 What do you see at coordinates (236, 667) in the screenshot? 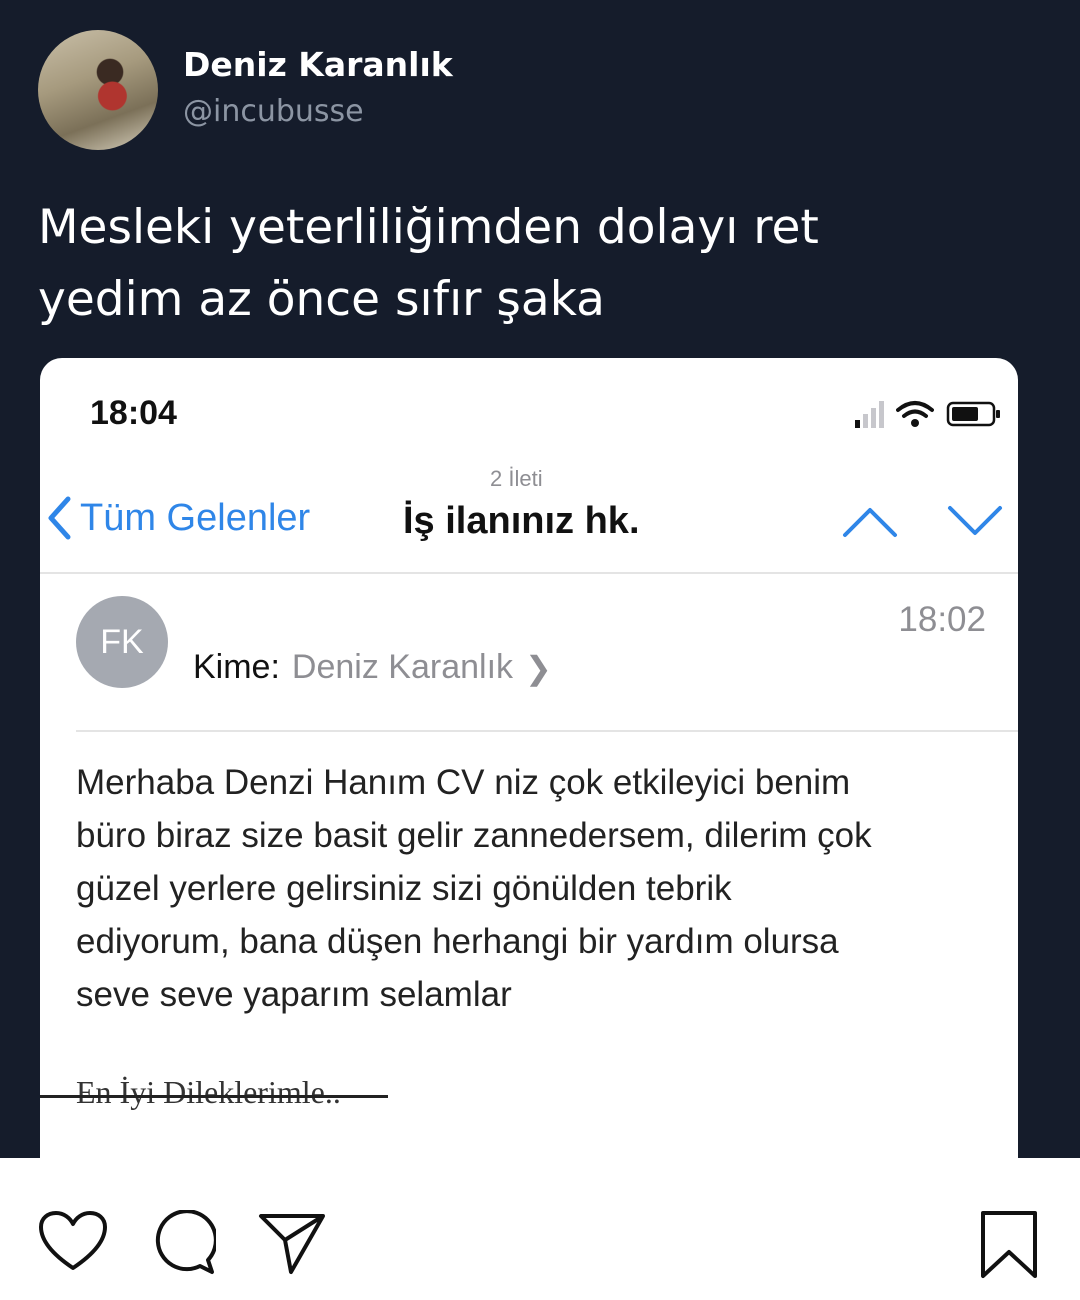
I see `to-label: Kime:` at bounding box center [236, 667].